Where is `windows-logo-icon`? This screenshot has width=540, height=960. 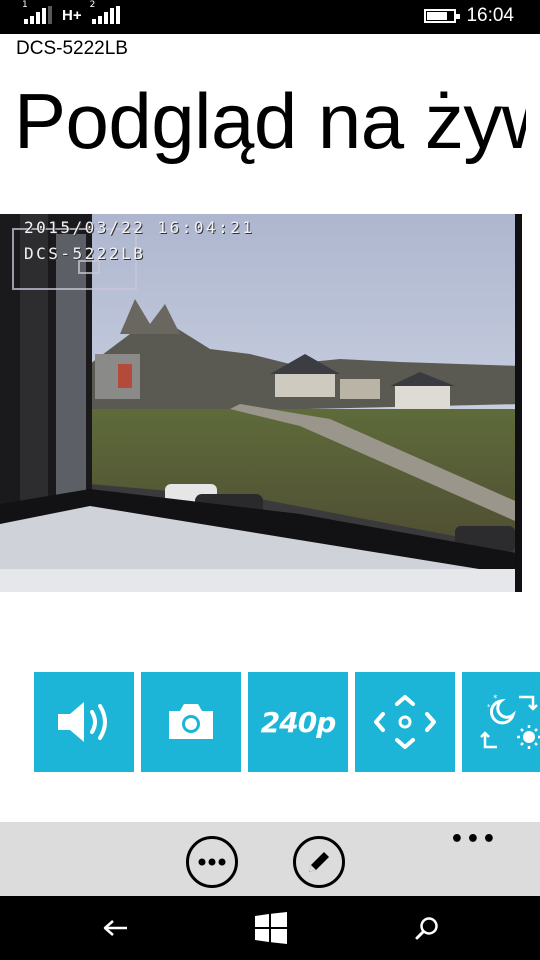 windows-logo-icon is located at coordinates (271, 928).